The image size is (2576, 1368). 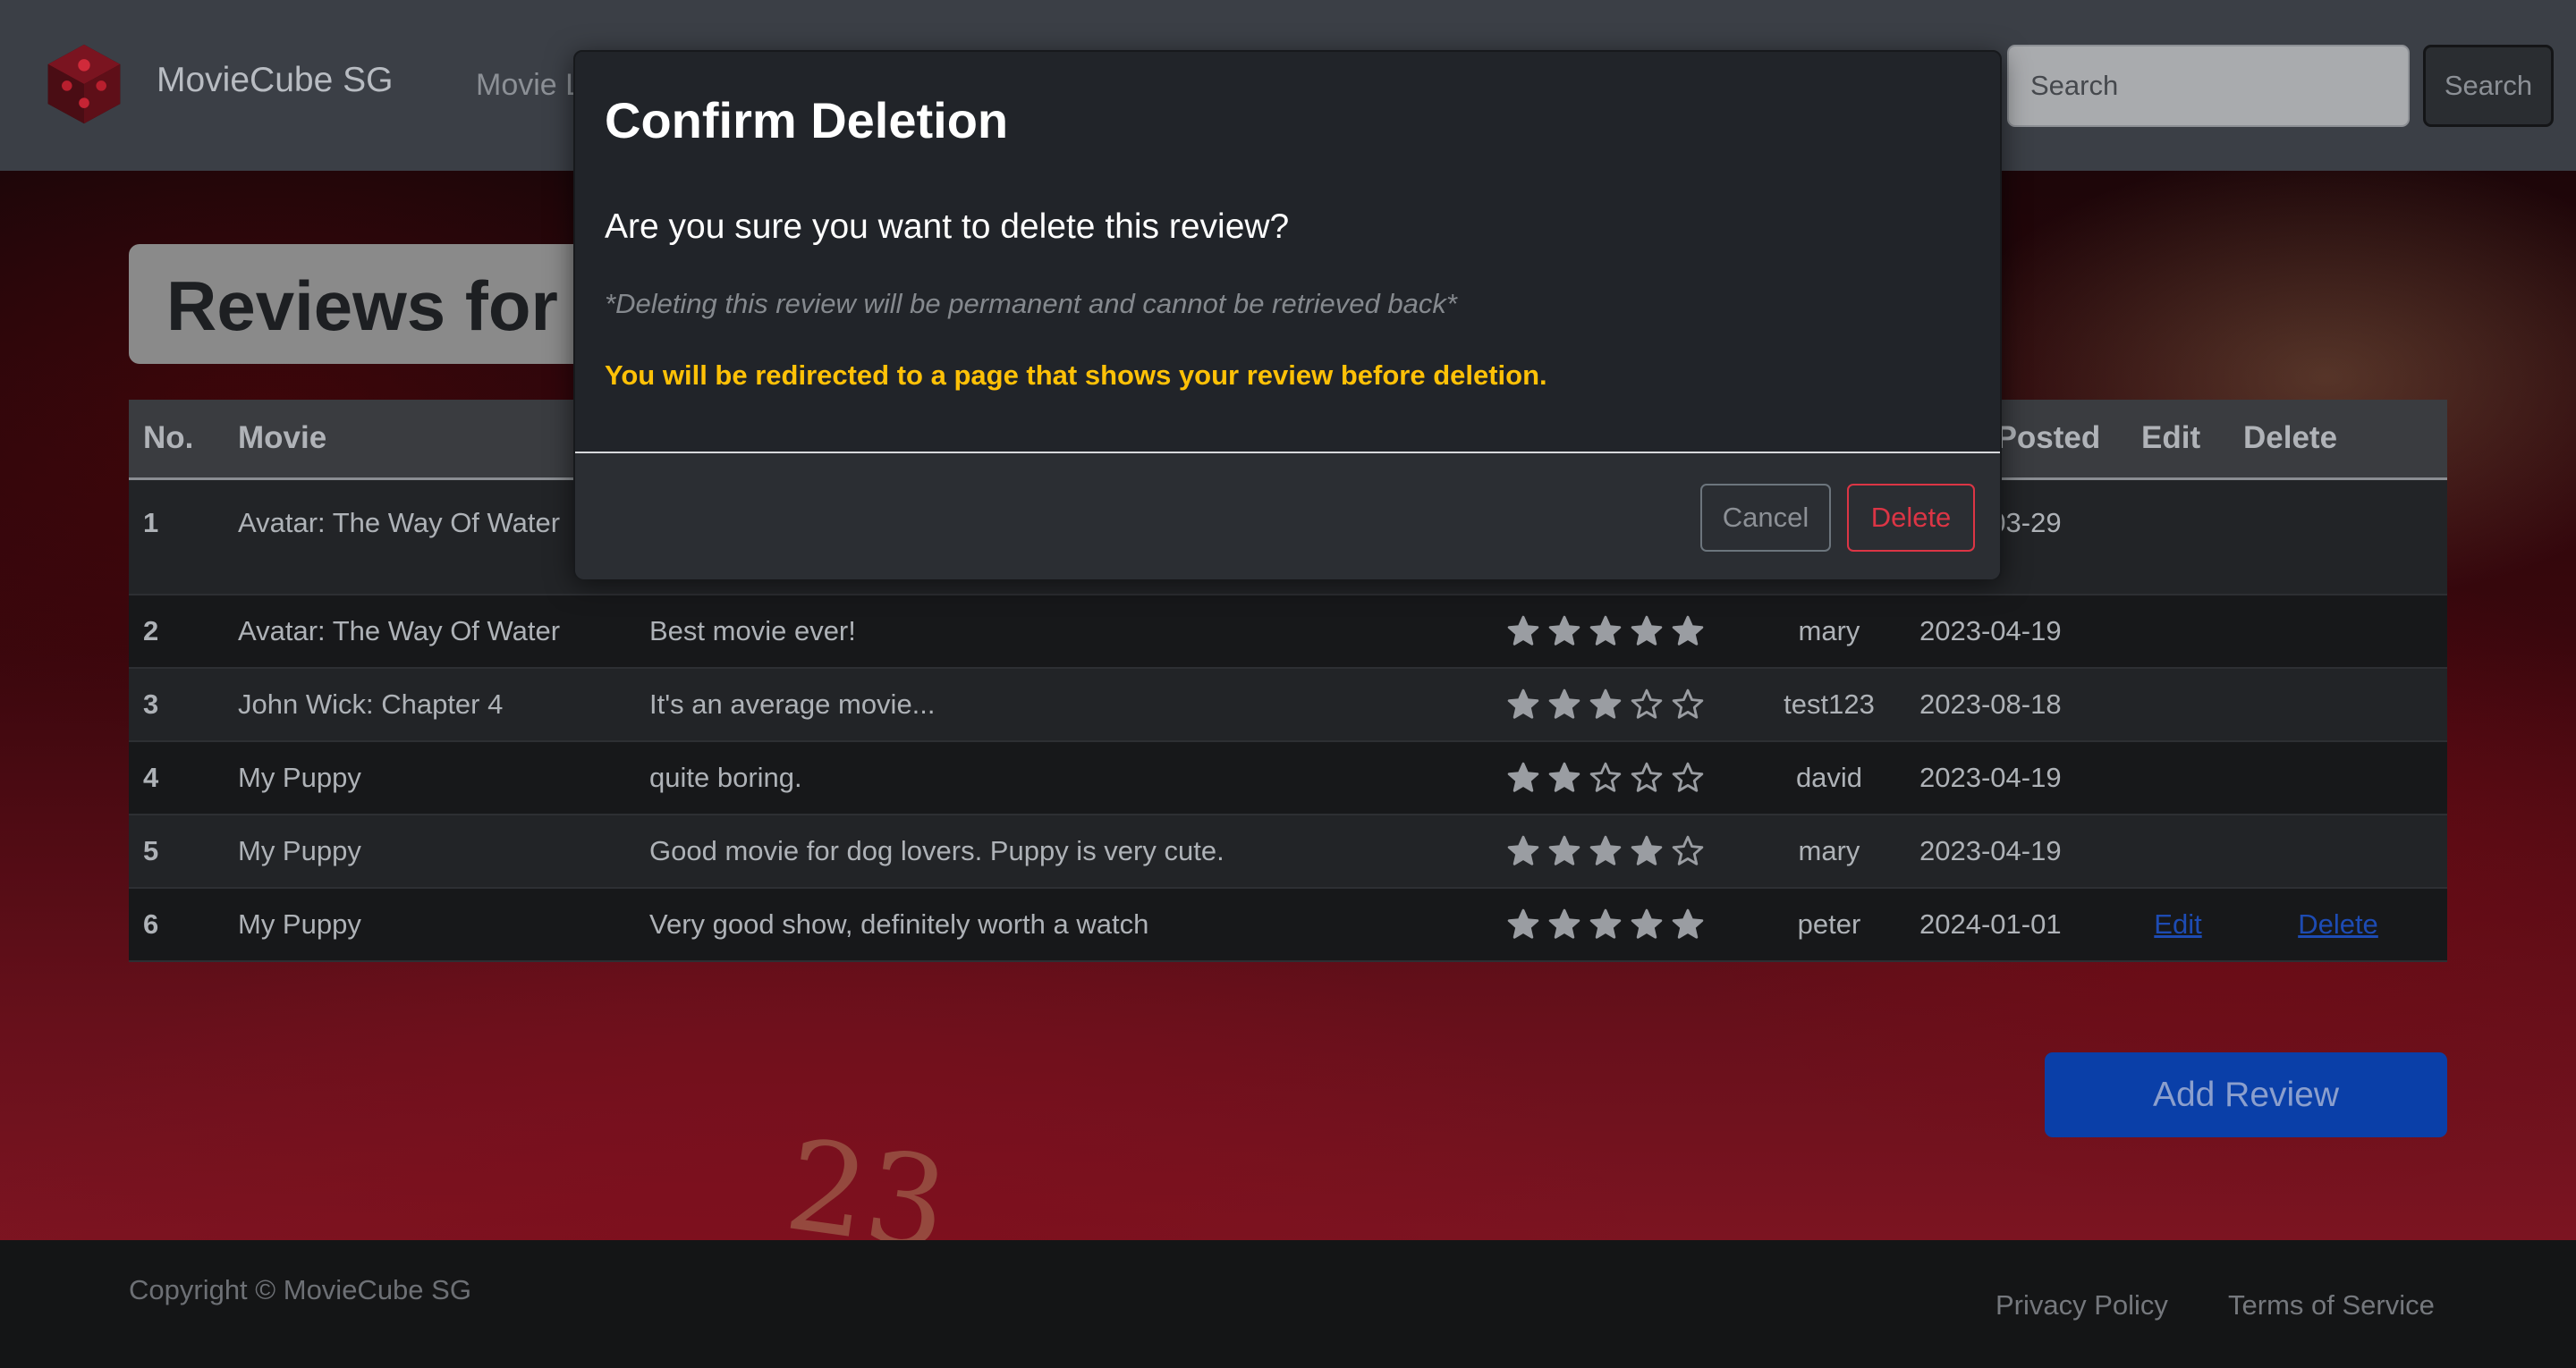 I want to click on delete-review-link: Delete, so click(x=2338, y=924).